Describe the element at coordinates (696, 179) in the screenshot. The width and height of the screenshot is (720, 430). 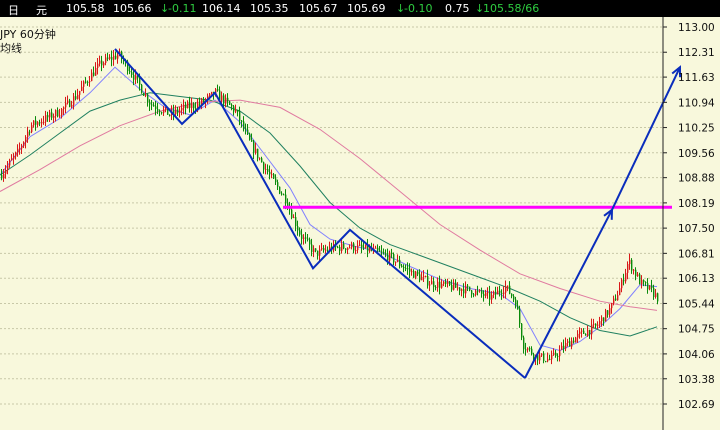
I see `y-tick-label: 108.88` at that location.